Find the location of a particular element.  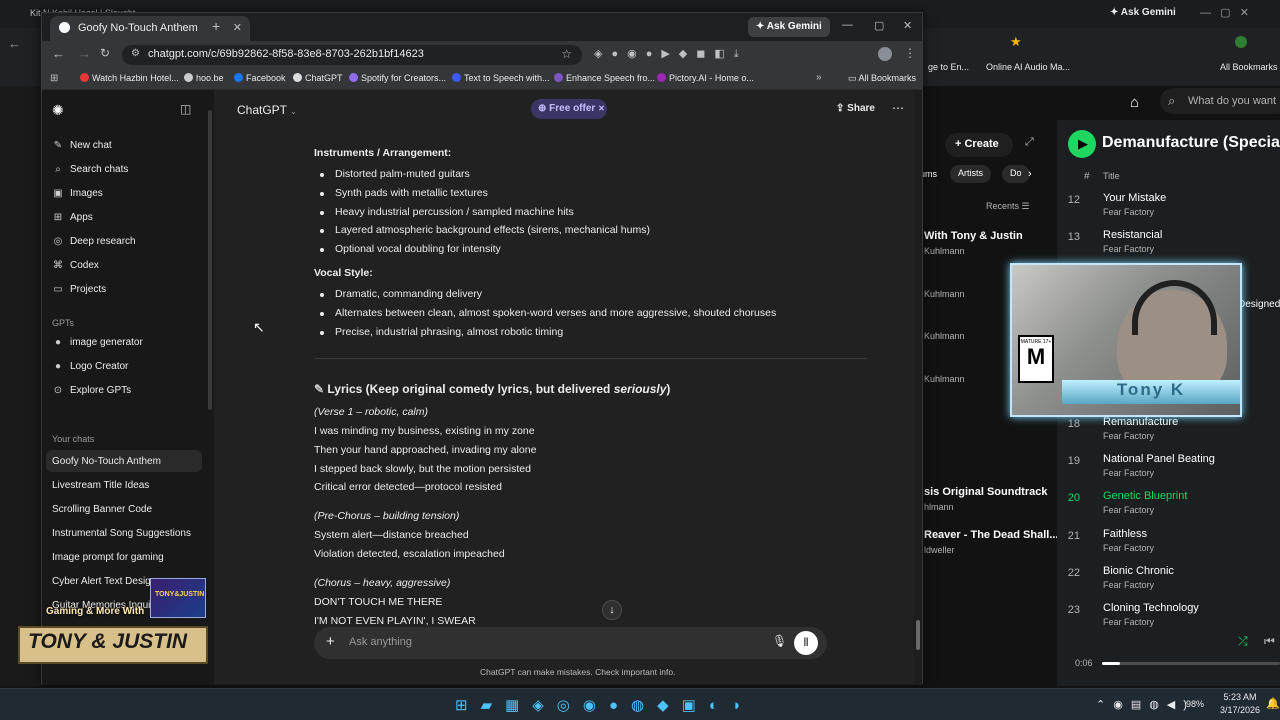

bookmark-item: hoo.be is located at coordinates (204, 78).